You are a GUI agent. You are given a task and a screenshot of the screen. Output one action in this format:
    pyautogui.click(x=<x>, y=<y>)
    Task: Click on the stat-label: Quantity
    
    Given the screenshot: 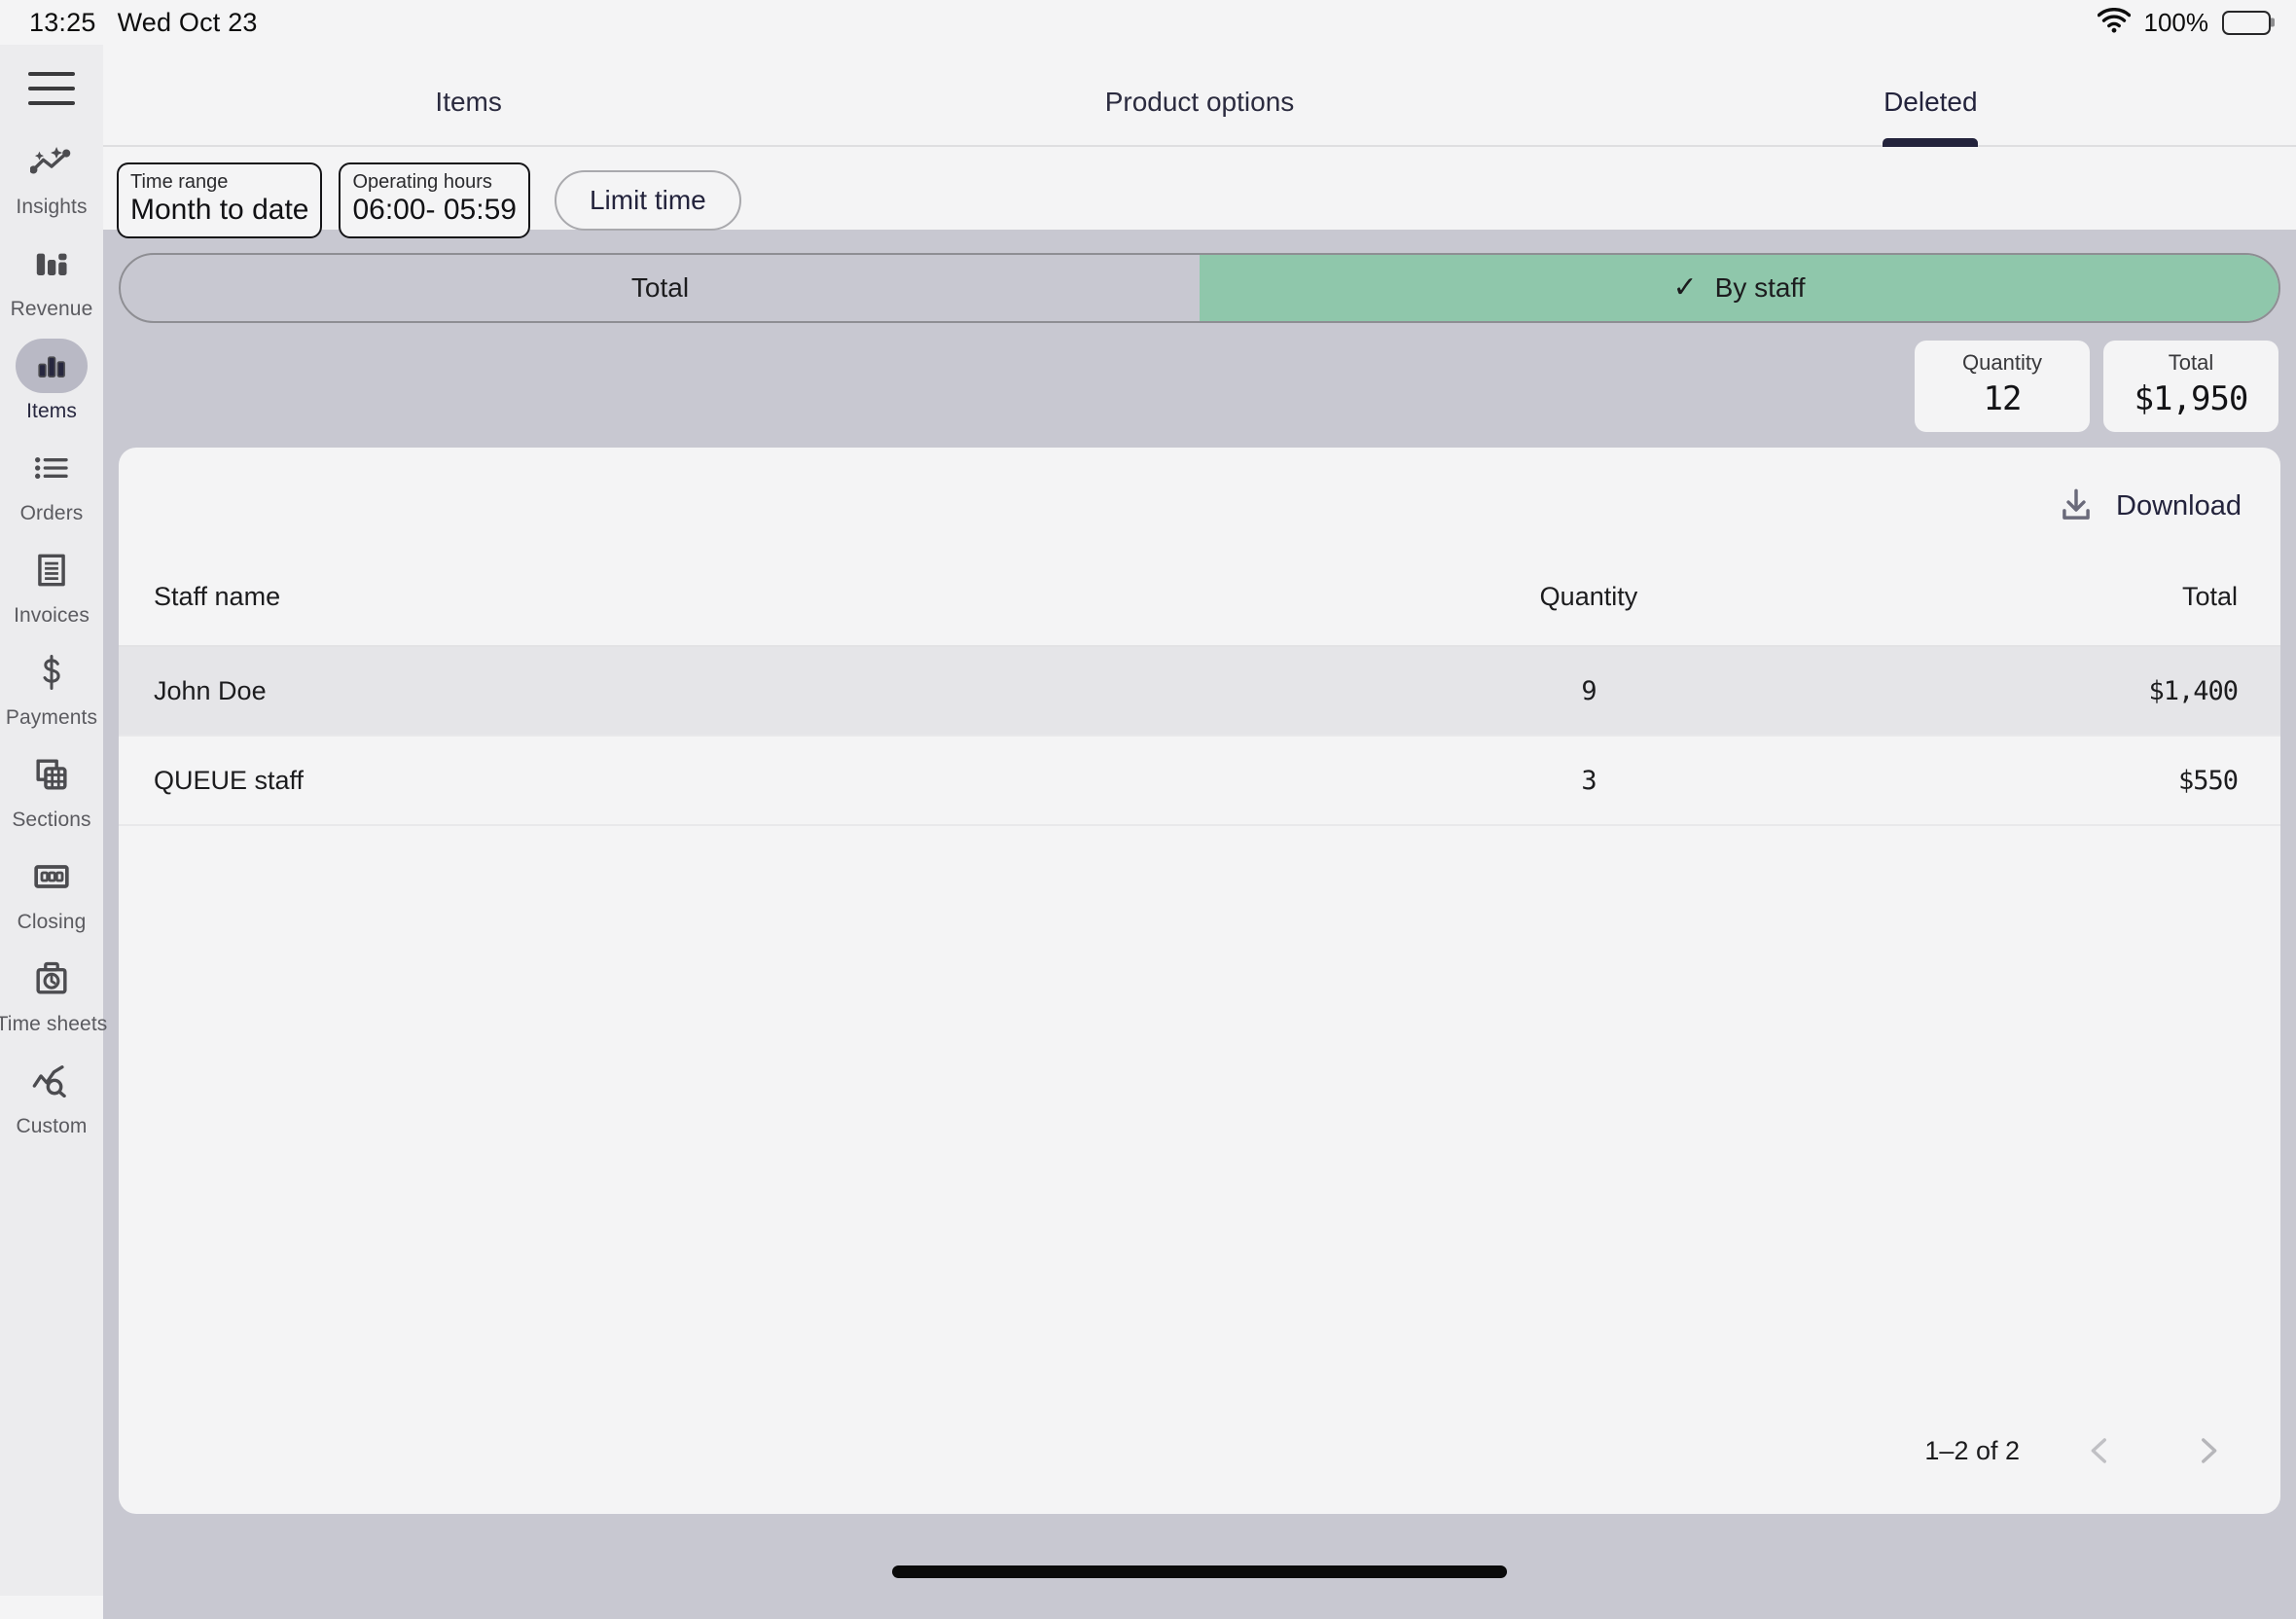 What is the action you would take?
    pyautogui.click(x=2002, y=363)
    